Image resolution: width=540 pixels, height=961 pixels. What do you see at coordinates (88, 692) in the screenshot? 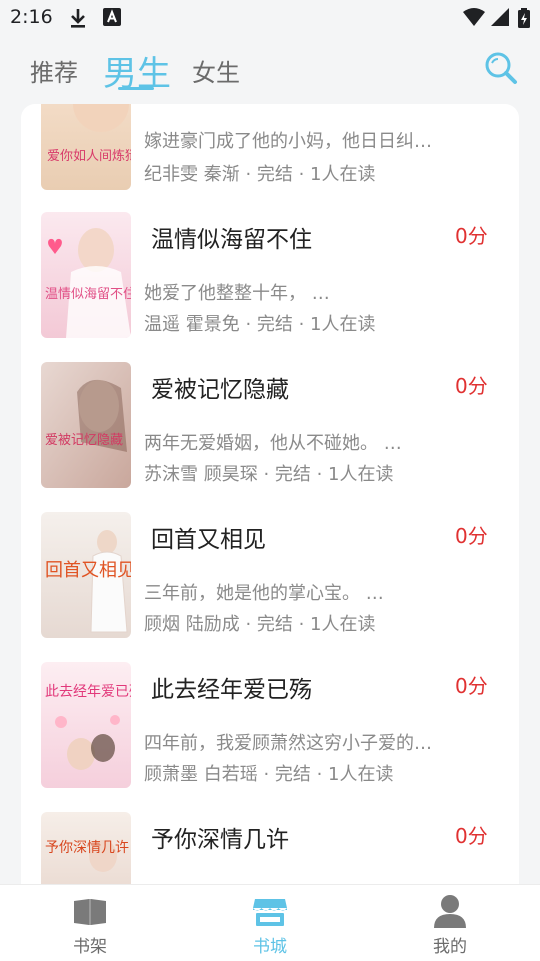
I see `cover-title-text: 此去经年爱已殇` at bounding box center [88, 692].